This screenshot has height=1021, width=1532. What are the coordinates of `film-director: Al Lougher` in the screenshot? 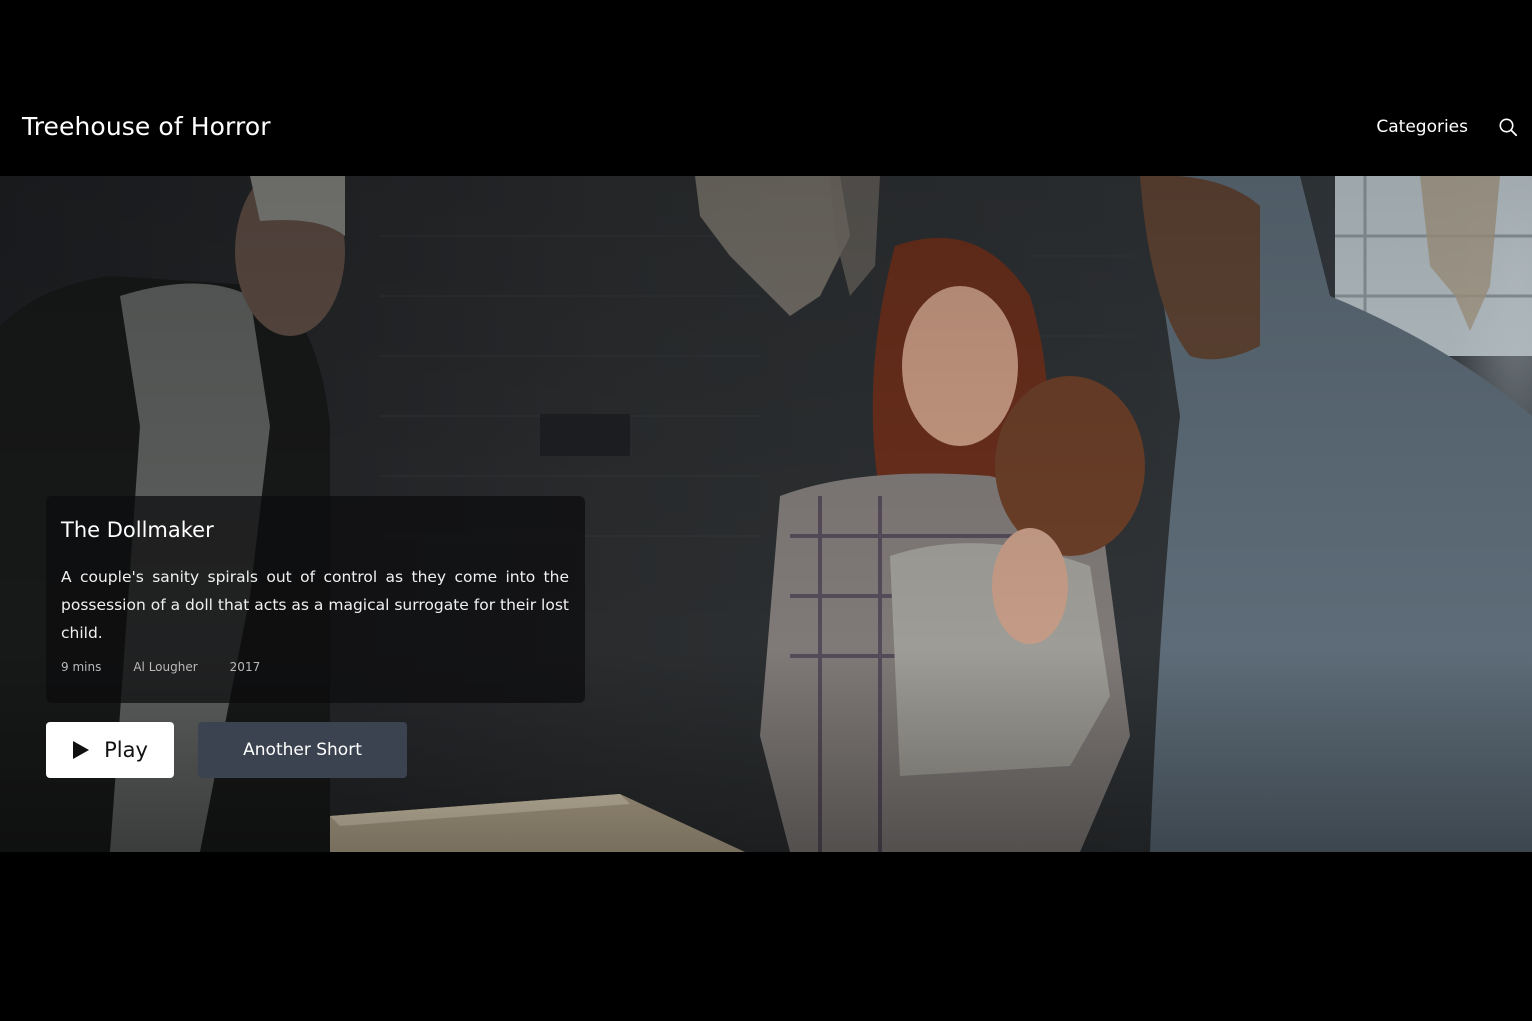 It's located at (165, 667).